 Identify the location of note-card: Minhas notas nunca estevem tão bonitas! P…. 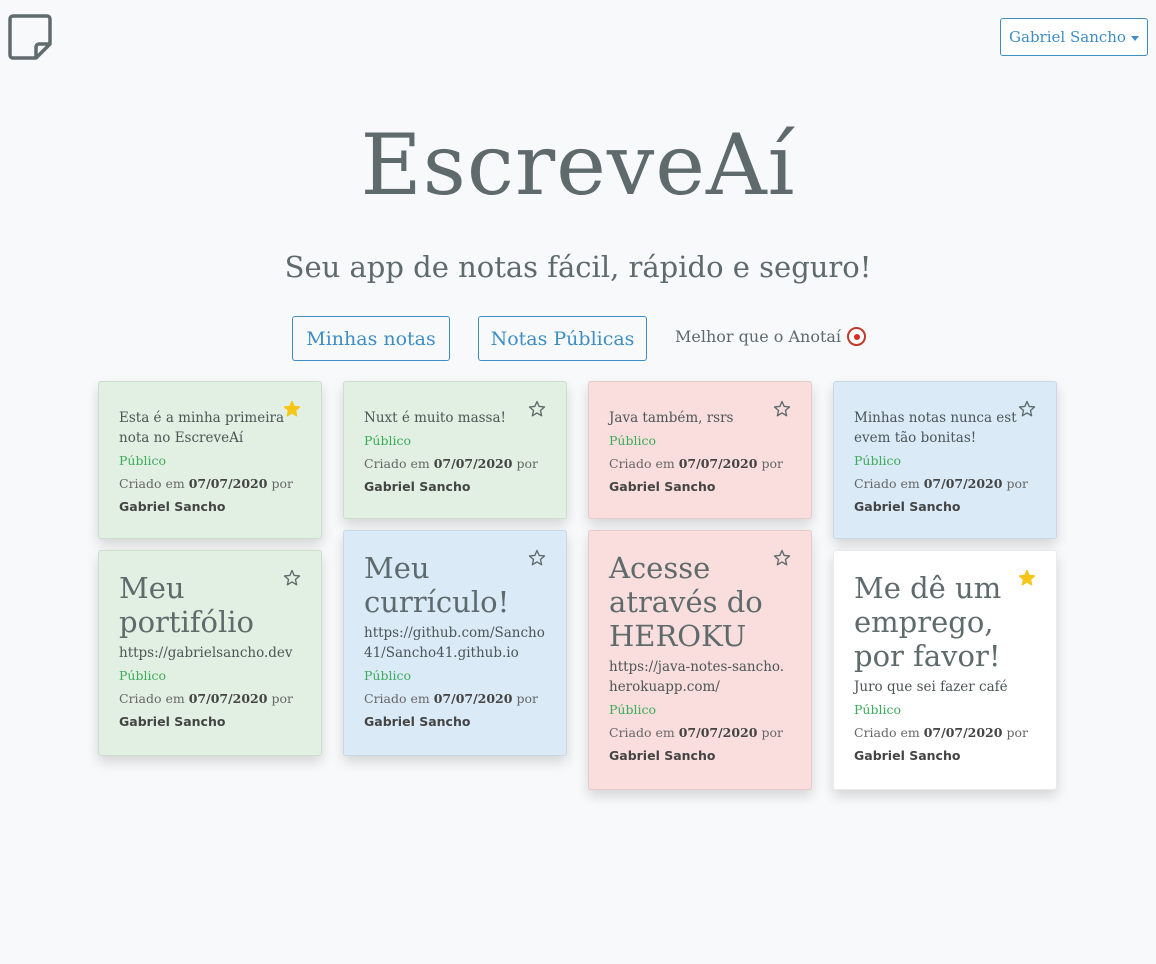
(945, 460).